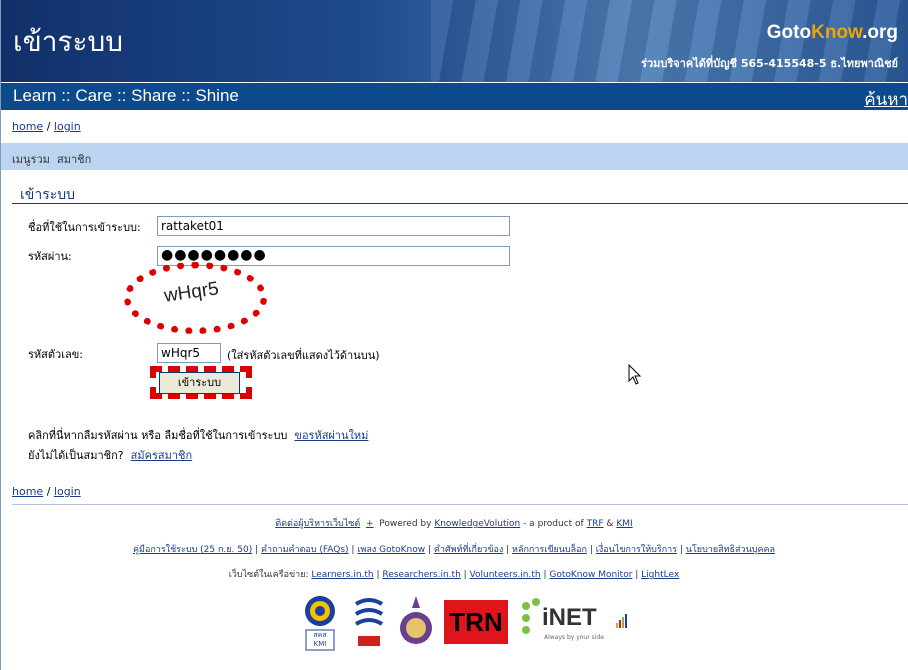  What do you see at coordinates (730, 550) in the screenshot?
I see `footer-link-privacy: นโยบายสิทธิส่วนบุคคล` at bounding box center [730, 550].